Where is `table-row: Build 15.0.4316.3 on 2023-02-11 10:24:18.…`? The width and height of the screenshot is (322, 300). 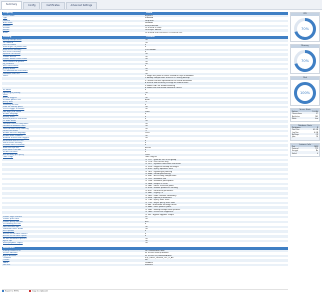
table-row: Build 15.0.4316.3 on 2023-02-11 10:24:18.… is located at coordinates (145, 33).